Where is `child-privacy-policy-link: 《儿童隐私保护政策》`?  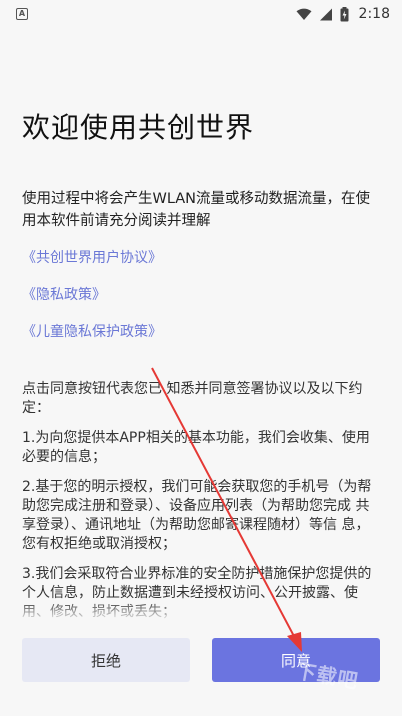 child-privacy-policy-link: 《儿童隐私保护政策》 is located at coordinates (92, 340).